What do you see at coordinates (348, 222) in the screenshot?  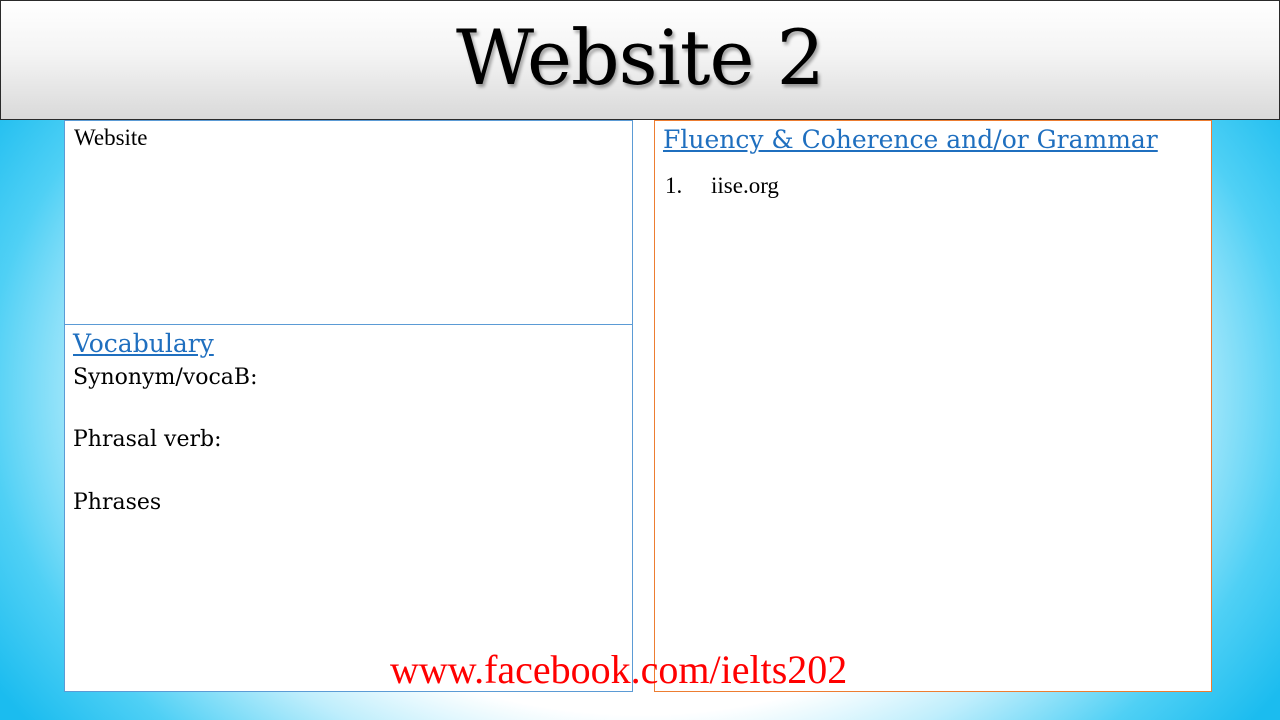 I see `website-panel: Website` at bounding box center [348, 222].